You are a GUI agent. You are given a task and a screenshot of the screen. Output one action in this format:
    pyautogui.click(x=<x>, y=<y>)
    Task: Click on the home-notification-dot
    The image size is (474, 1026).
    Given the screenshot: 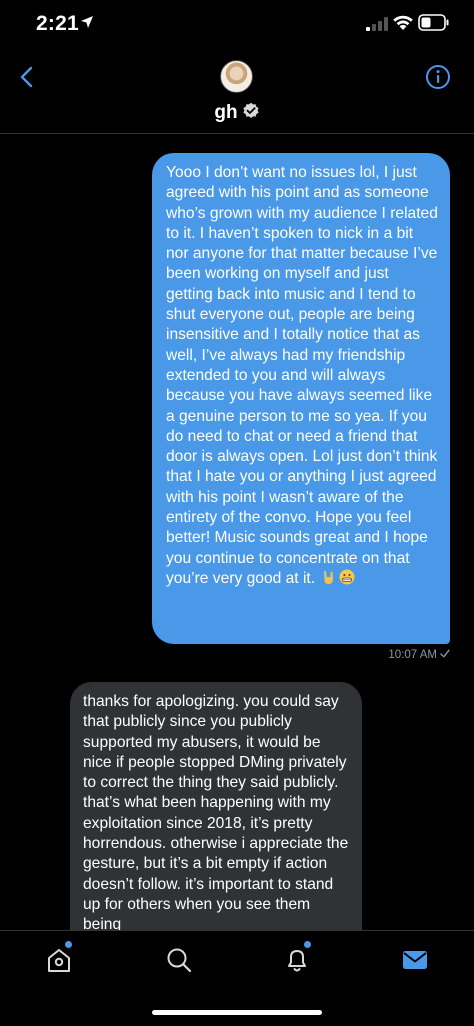 What is the action you would take?
    pyautogui.click(x=68, y=944)
    